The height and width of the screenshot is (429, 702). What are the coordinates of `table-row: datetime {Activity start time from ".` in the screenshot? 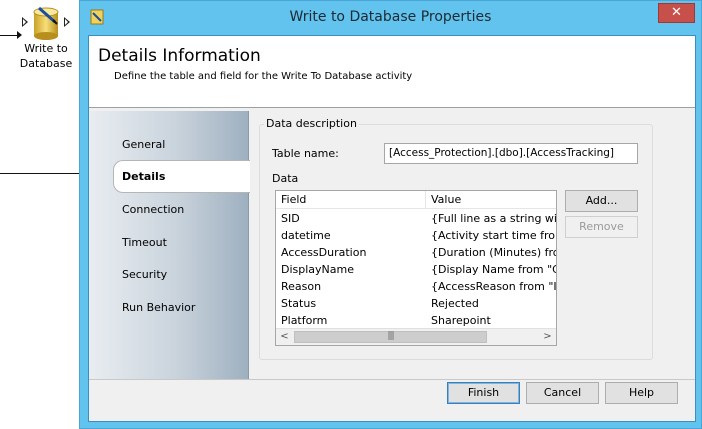 It's located at (416, 235).